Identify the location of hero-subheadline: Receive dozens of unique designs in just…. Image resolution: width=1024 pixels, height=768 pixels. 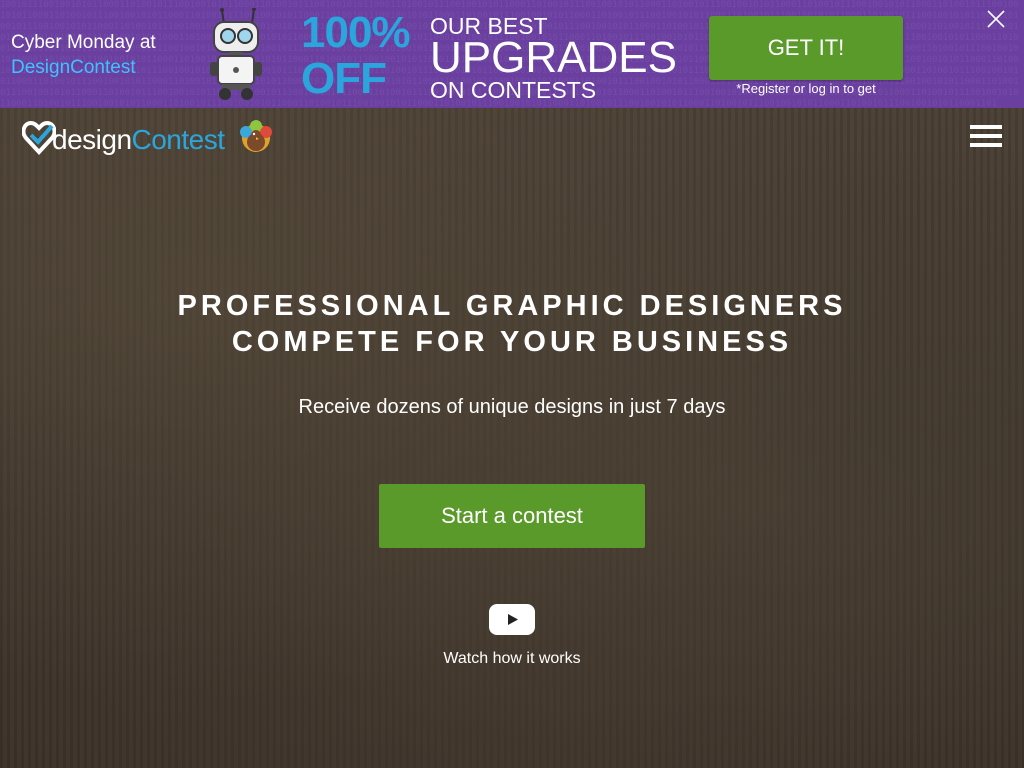
(512, 407).